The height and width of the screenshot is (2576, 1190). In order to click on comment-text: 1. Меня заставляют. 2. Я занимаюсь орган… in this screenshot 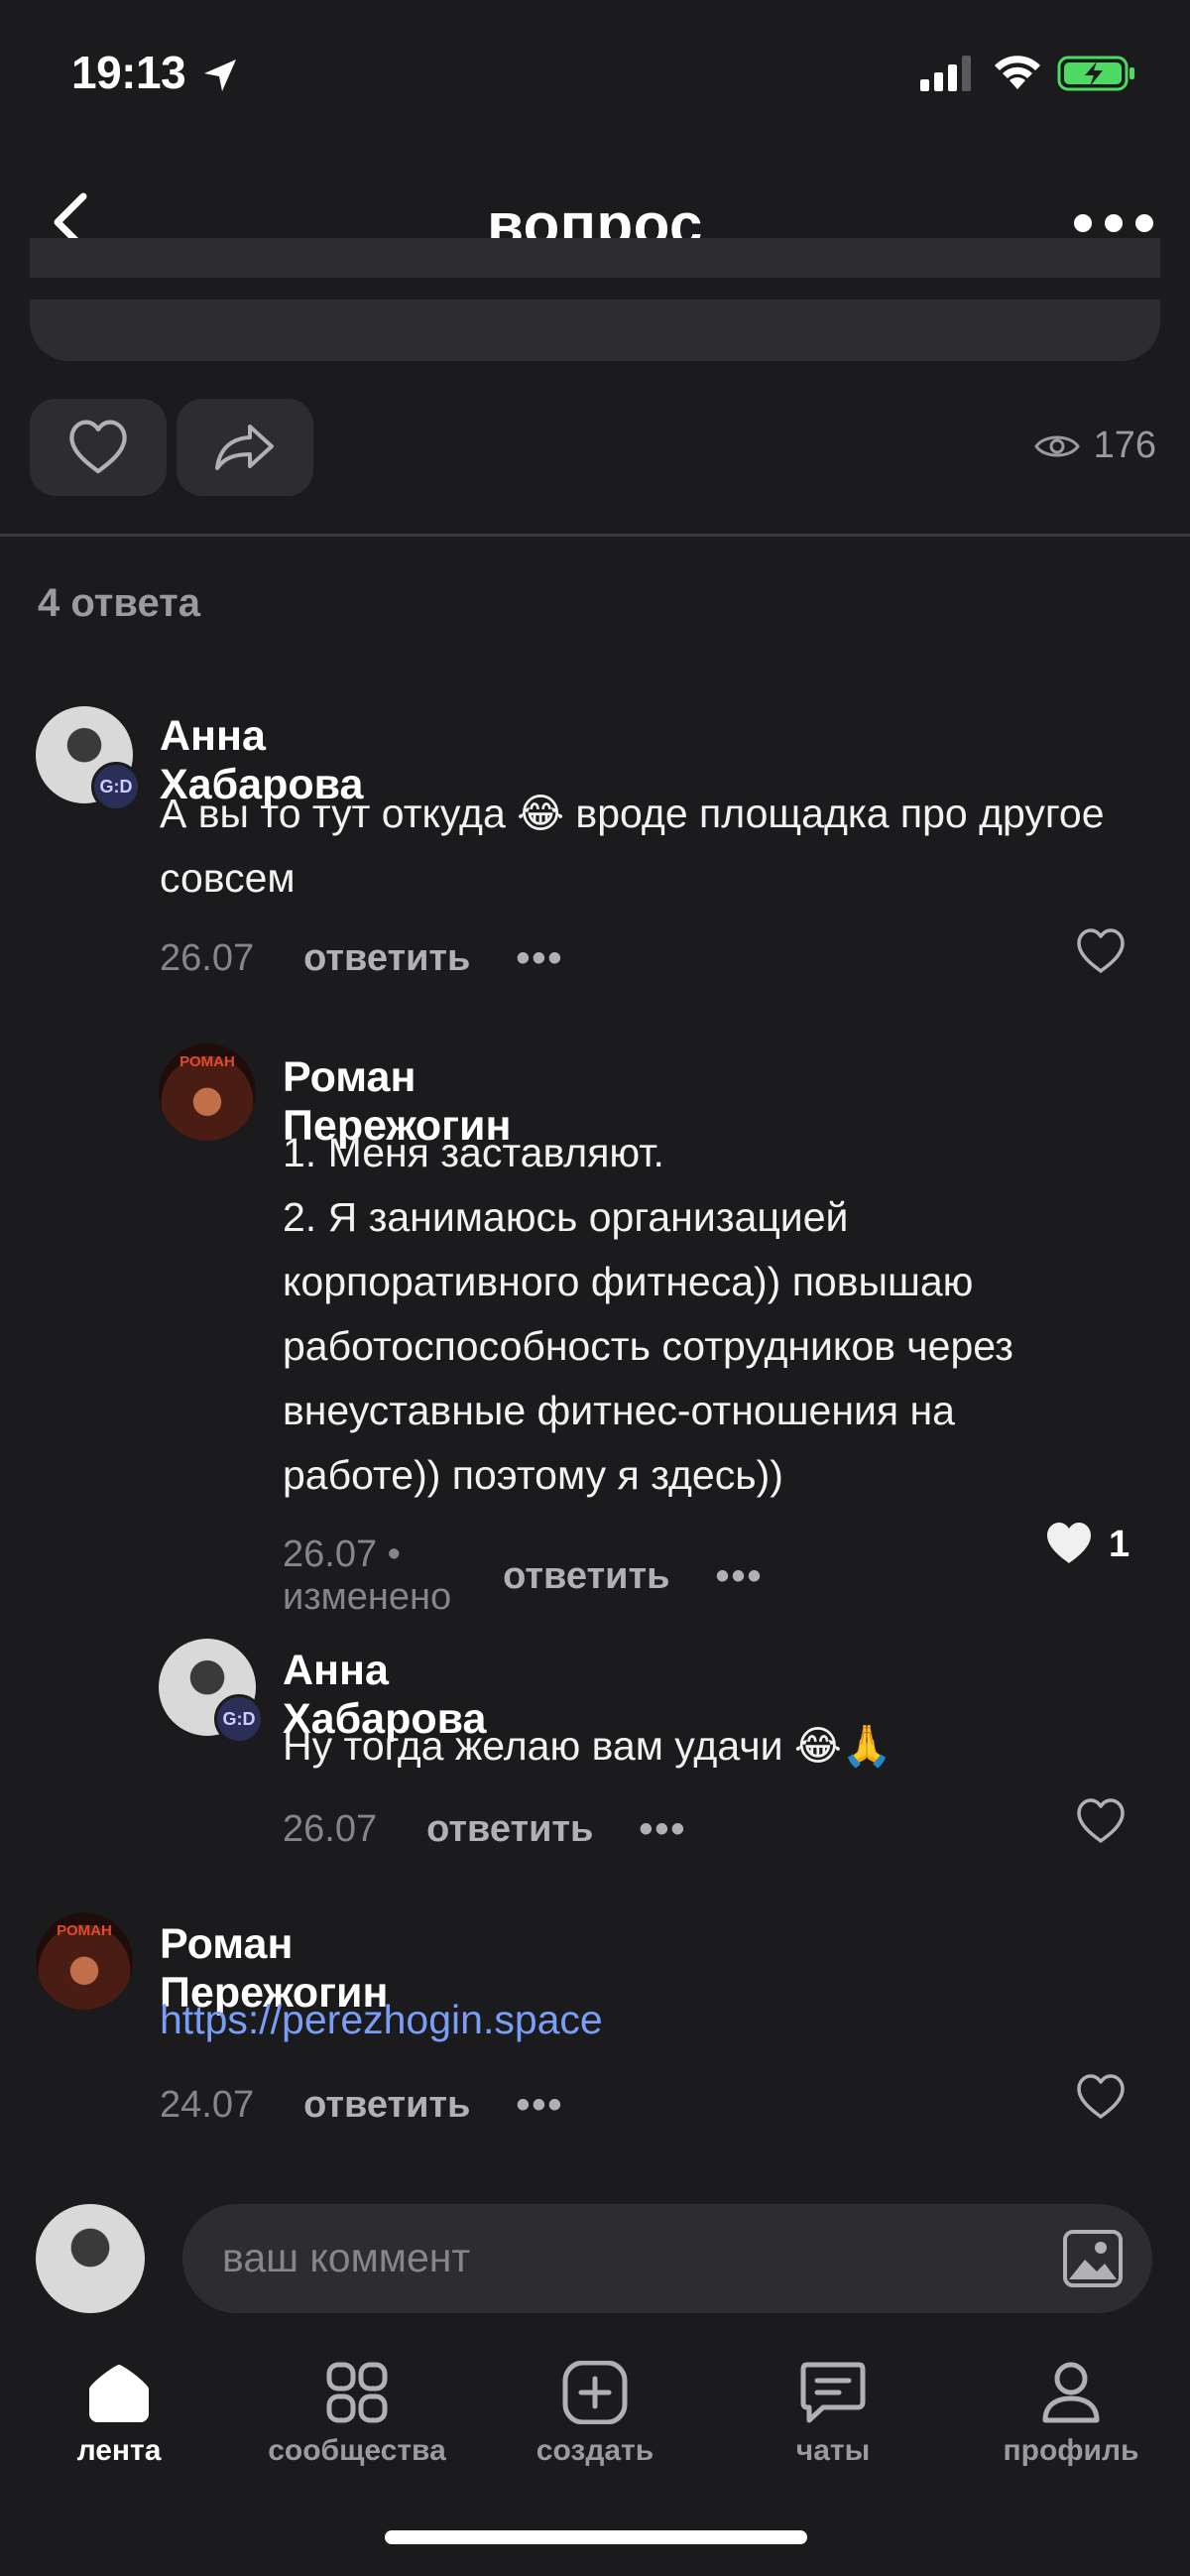, I will do `click(719, 1314)`.